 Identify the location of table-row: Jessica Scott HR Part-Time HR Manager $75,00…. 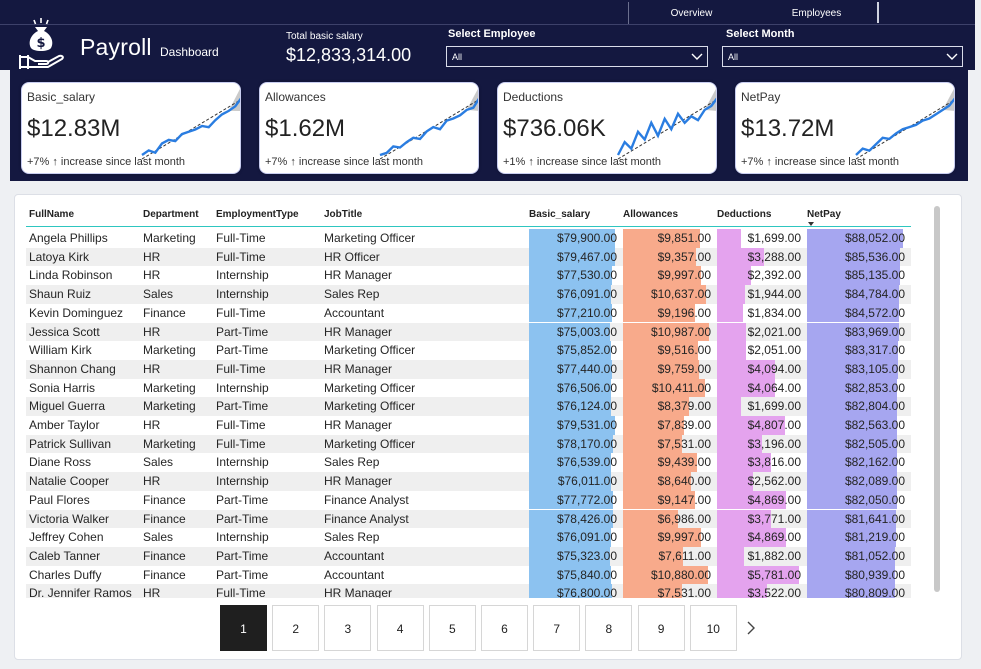
(468, 332).